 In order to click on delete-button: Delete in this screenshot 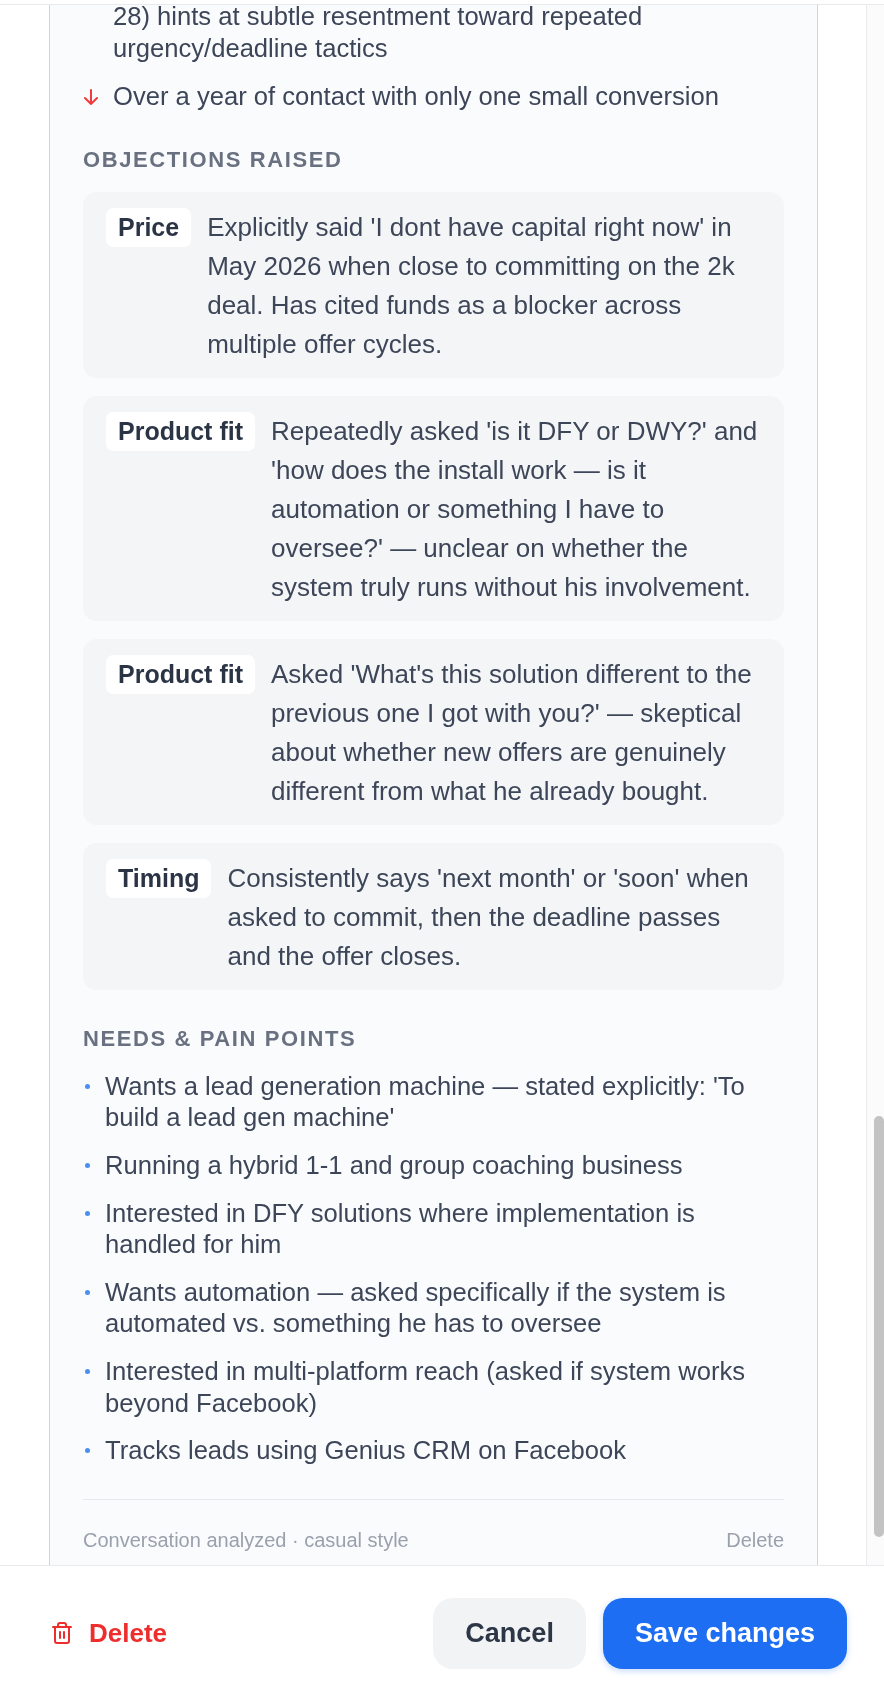, I will do `click(110, 1633)`.